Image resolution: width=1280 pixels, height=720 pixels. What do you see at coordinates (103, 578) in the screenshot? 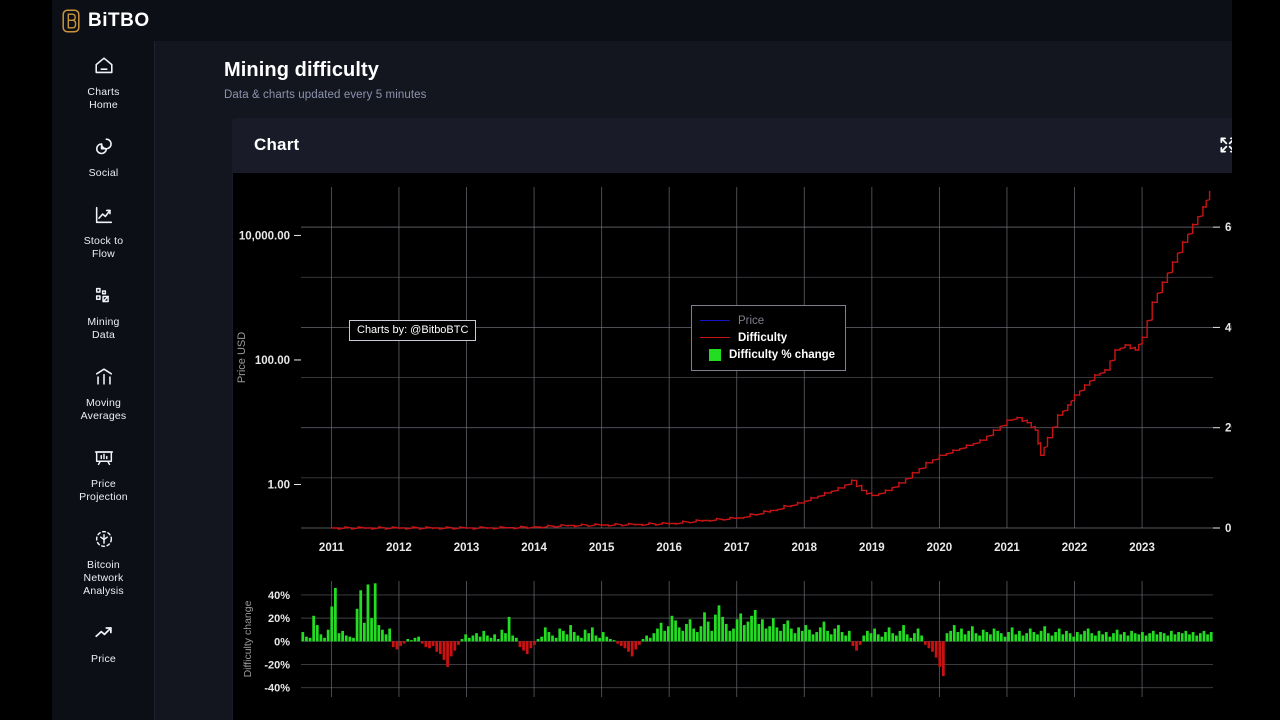
I see `sidebar-item-label: Bitcoin Network Analysis` at bounding box center [103, 578].